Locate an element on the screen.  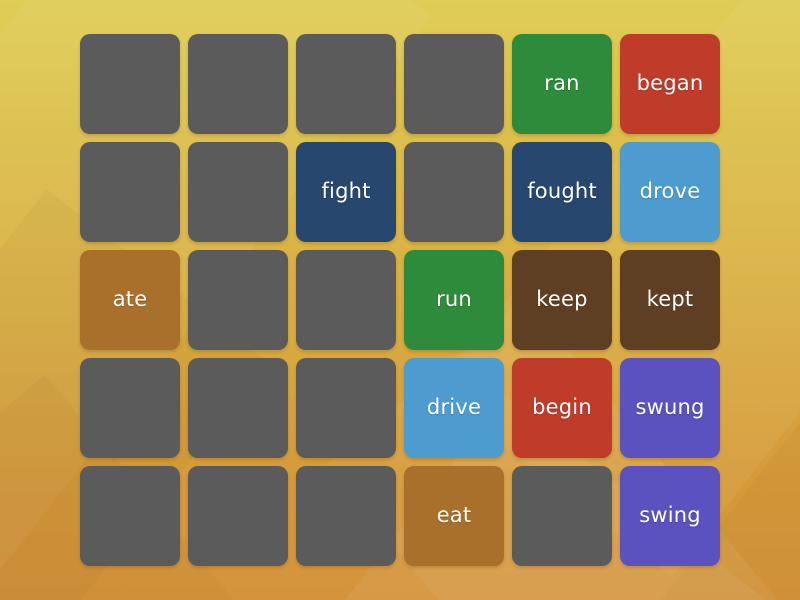
tile-label: ate is located at coordinates (130, 299).